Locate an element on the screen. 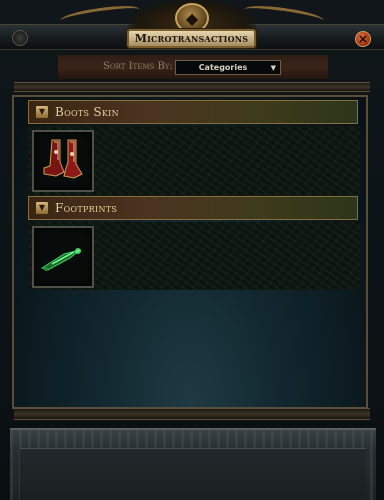  item-slot-footprints is located at coordinates (63, 257).